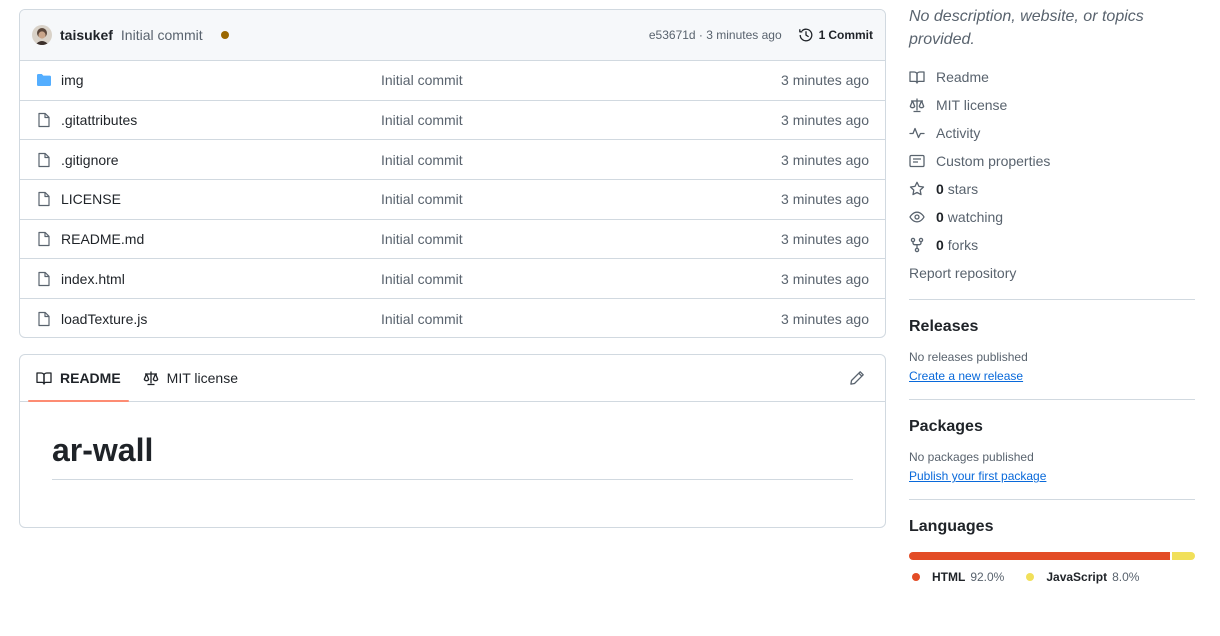 This screenshot has width=1220, height=636. What do you see at coordinates (221, 239) in the screenshot?
I see `file-name-link: README.md` at bounding box center [221, 239].